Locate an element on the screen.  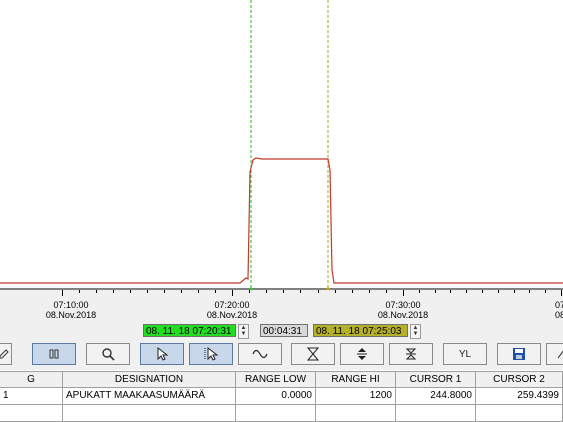
header-range-hi: RANGE HI is located at coordinates (356, 379).